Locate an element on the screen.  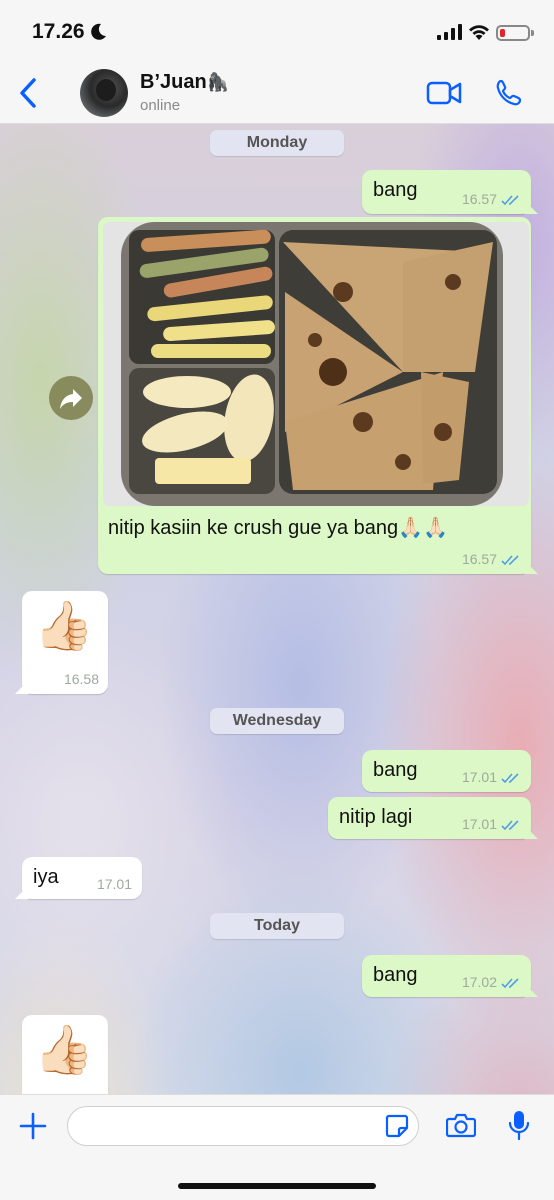
battery-icon is located at coordinates (513, 33).